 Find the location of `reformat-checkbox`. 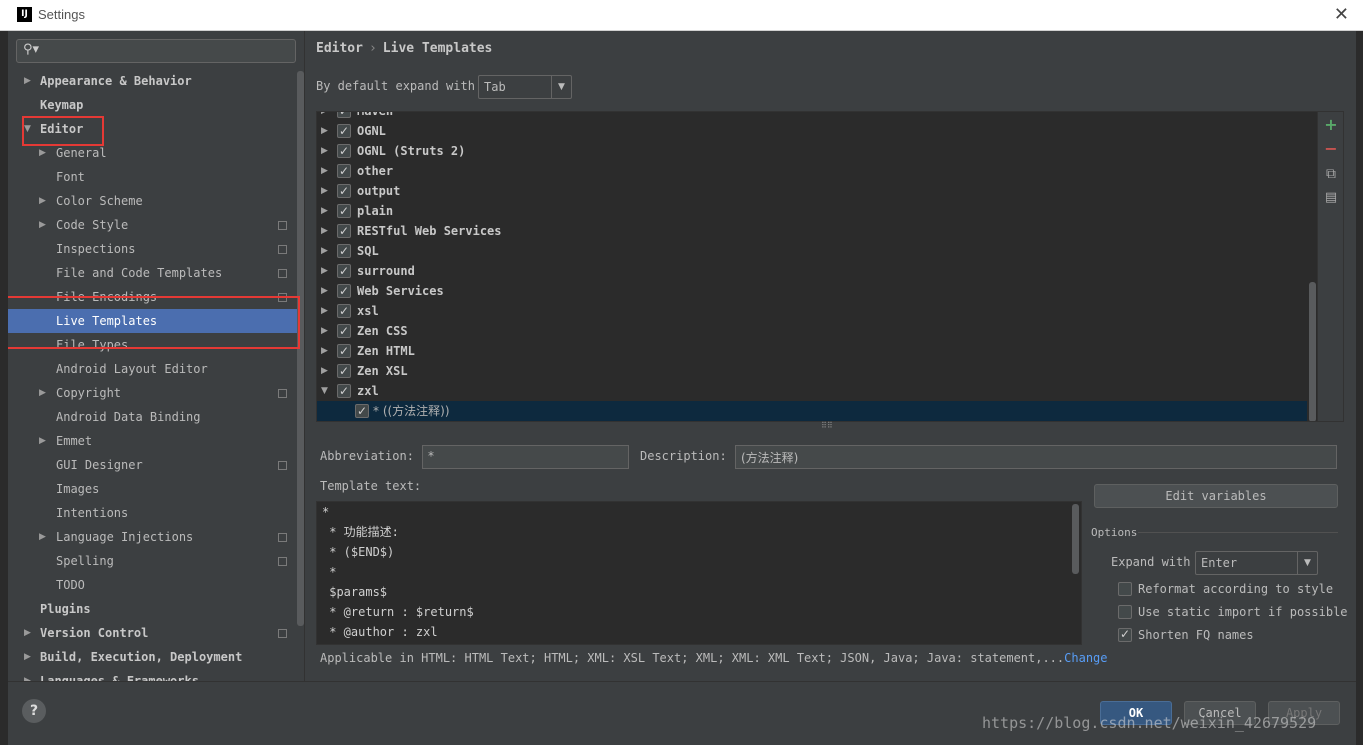

reformat-checkbox is located at coordinates (1125, 589).